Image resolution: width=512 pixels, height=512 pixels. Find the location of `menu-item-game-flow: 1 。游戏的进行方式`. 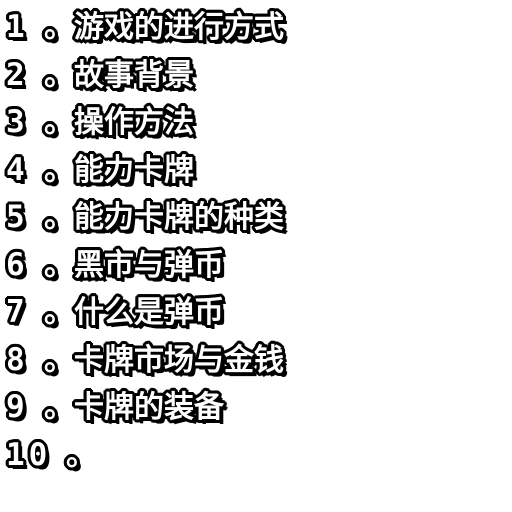

menu-item-game-flow: 1 。游戏的进行方式 is located at coordinates (145, 28).